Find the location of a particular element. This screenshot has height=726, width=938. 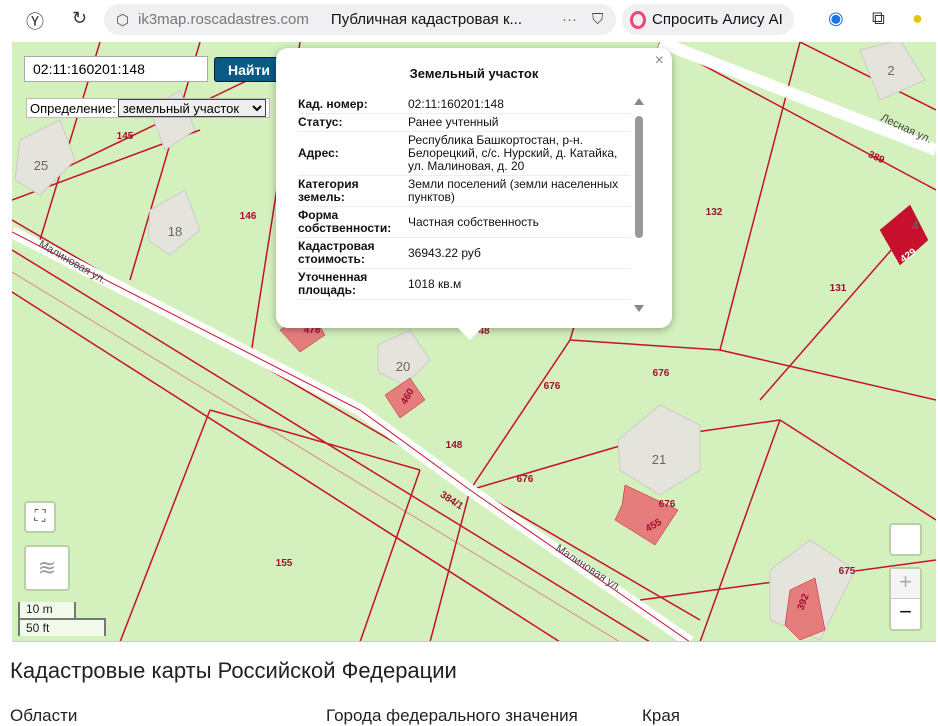

scroll-thumb is located at coordinates (639, 177).